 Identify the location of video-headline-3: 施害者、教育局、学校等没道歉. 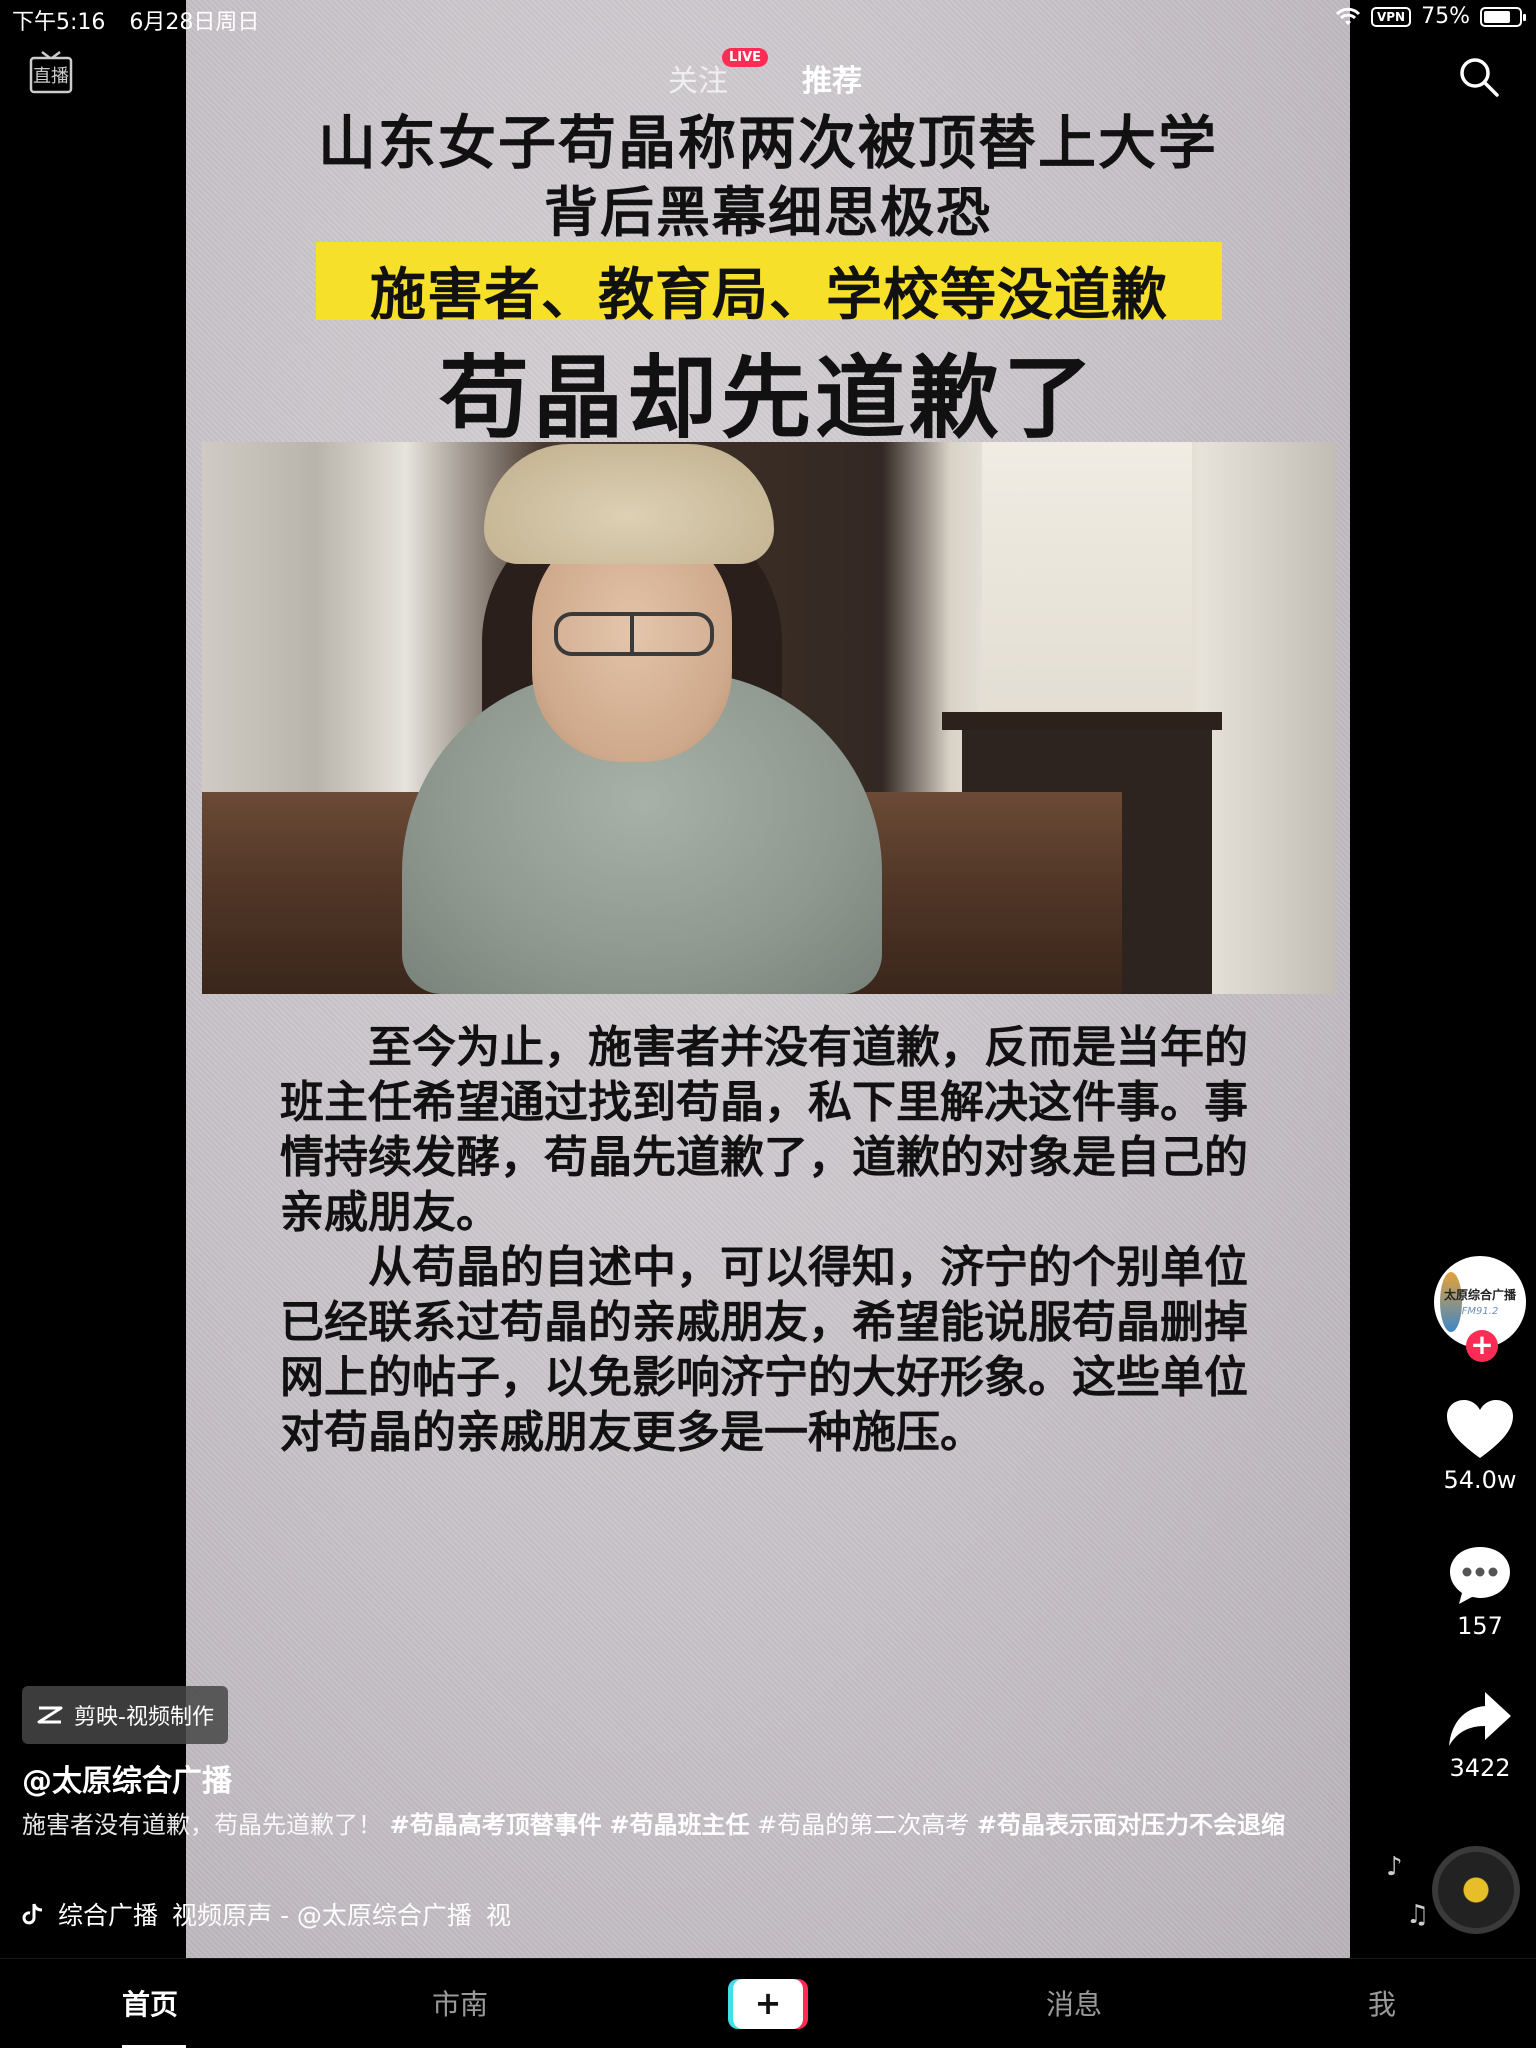
(769, 295).